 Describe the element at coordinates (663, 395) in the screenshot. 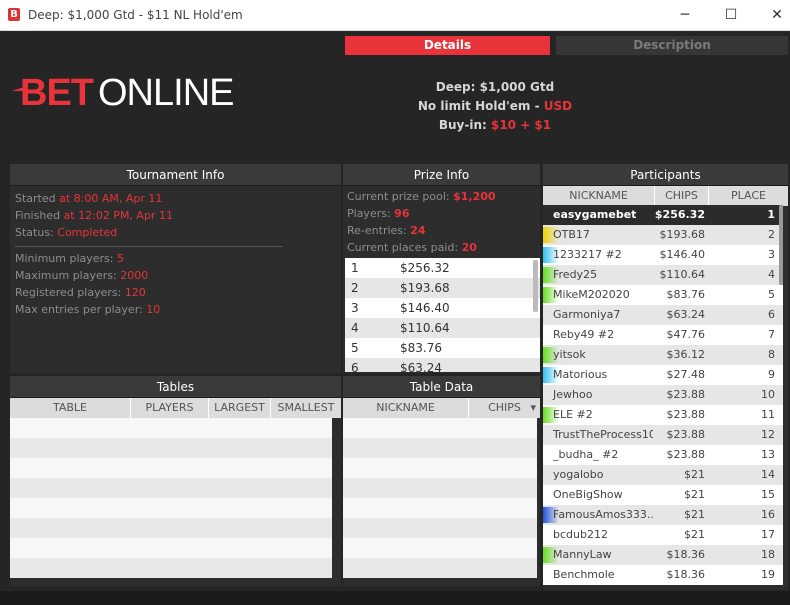

I see `participant-row: Jewhoo $23.88 10` at that location.